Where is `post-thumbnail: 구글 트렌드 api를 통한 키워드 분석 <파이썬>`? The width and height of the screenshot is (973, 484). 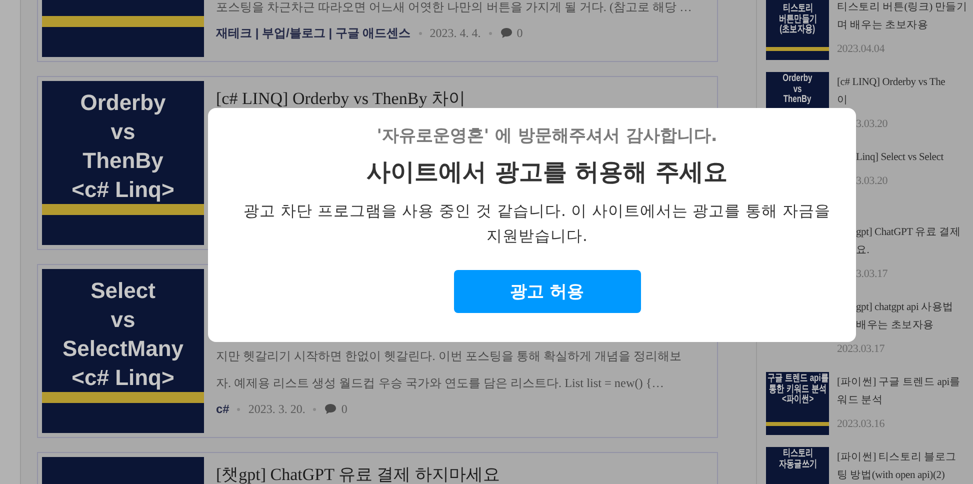
post-thumbnail: 구글 트렌드 api를 통한 키워드 분석 <파이썬> is located at coordinates (797, 403).